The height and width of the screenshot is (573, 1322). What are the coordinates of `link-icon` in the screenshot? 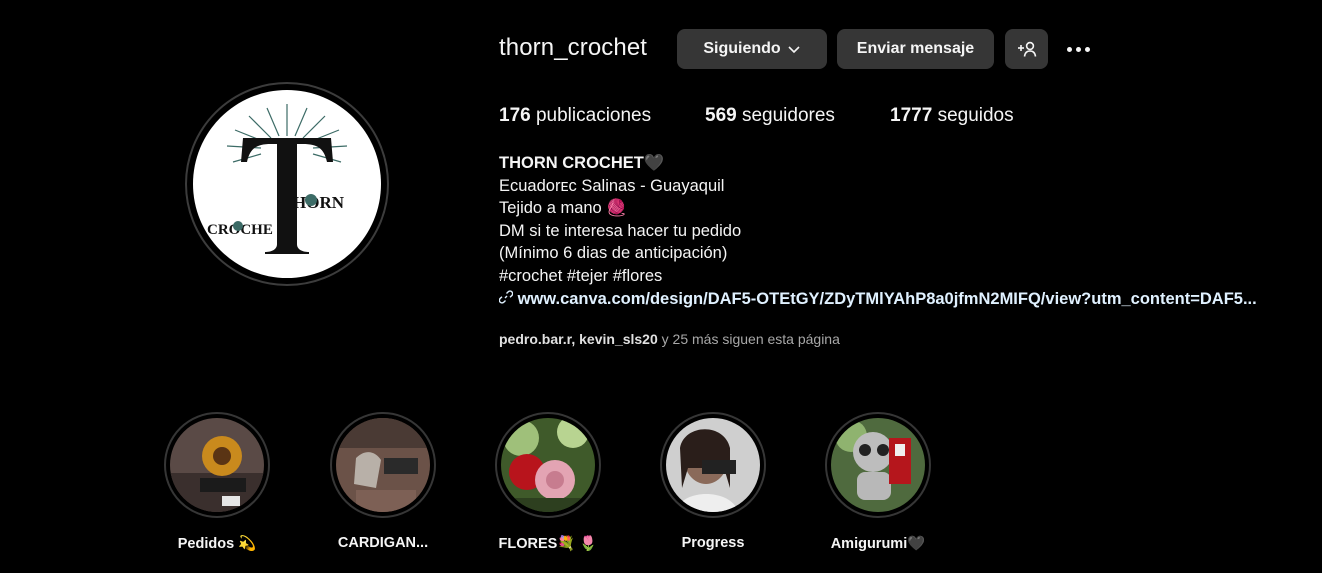 It's located at (506, 296).